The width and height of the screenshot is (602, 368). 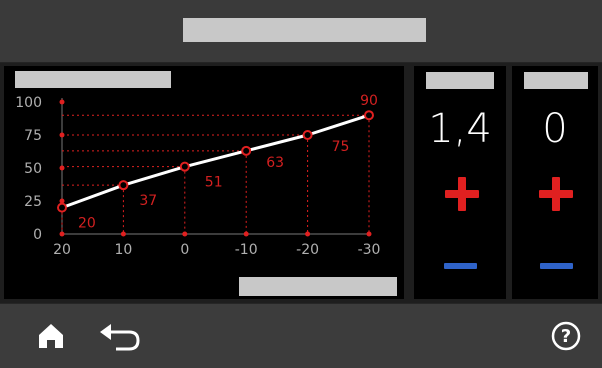 I want to click on slope-panel: 1,4, so click(x=460, y=182).